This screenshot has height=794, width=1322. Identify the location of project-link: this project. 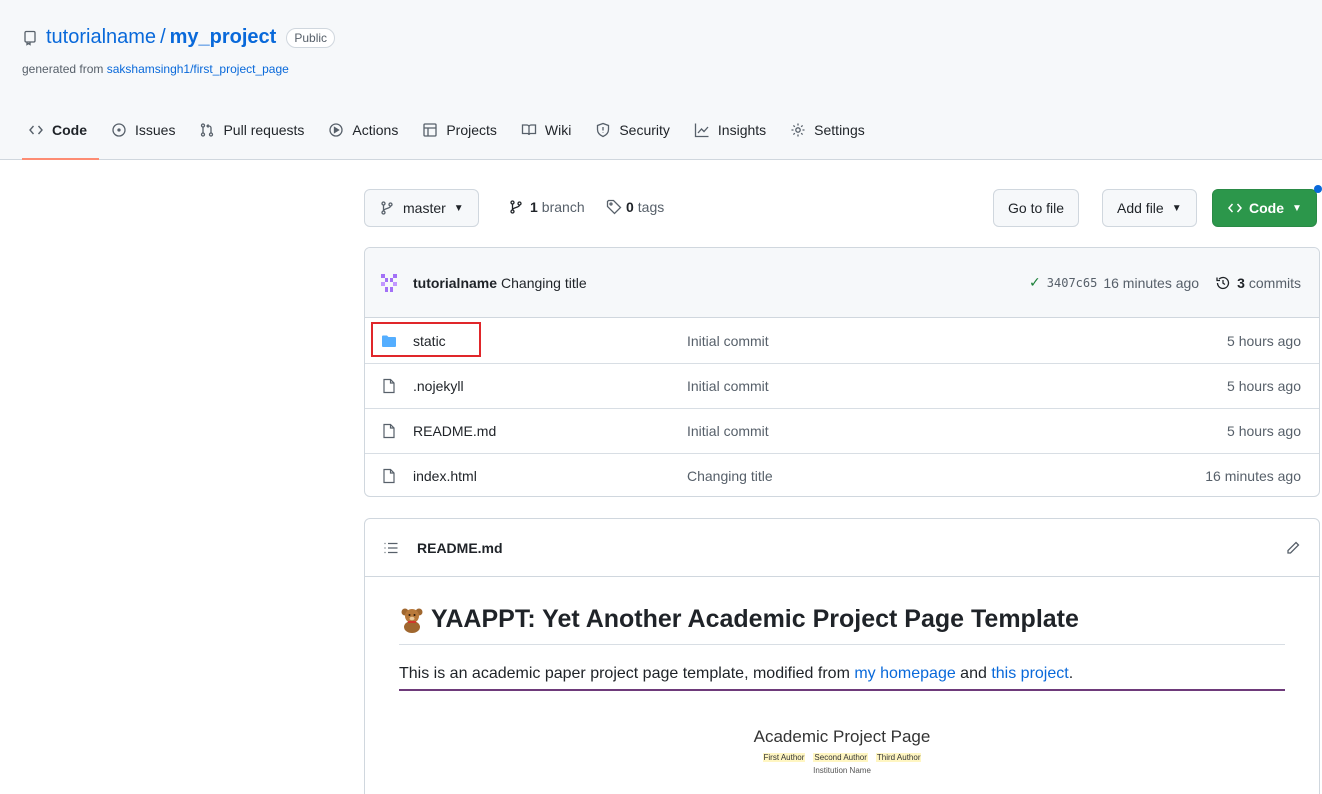
(1029, 673).